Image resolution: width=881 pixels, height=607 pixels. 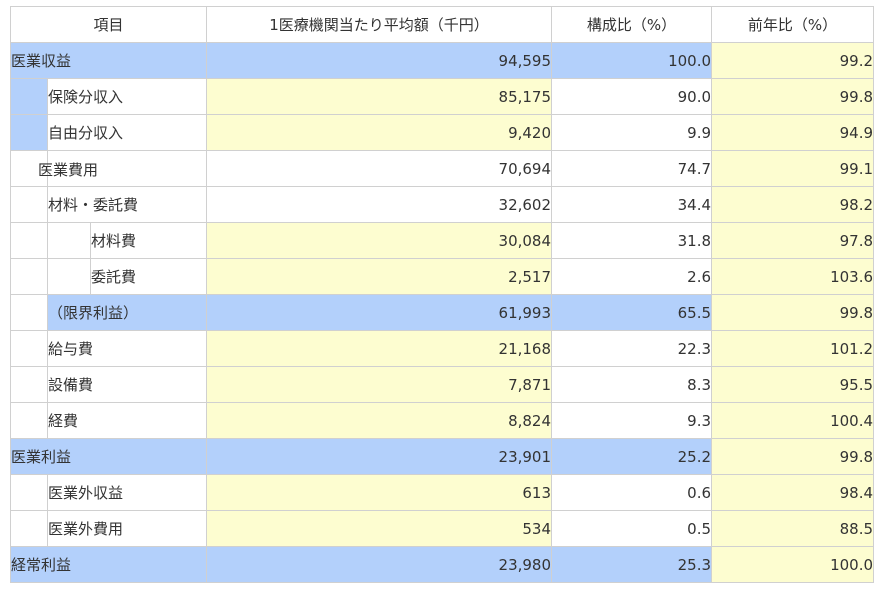 What do you see at coordinates (793, 132) in the screenshot?
I see `row-yoy: 94.9` at bounding box center [793, 132].